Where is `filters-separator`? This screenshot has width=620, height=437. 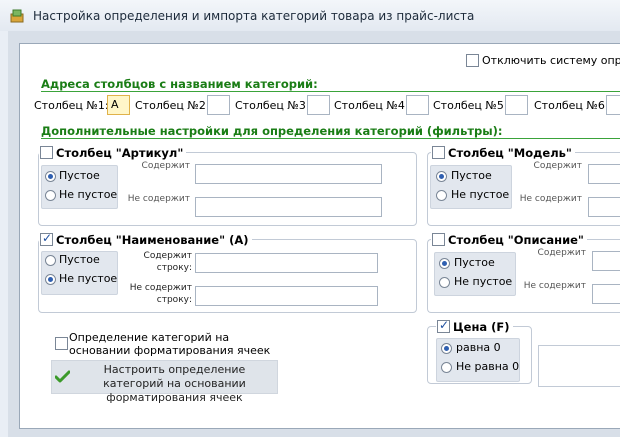
filters-separator is located at coordinates (330, 138).